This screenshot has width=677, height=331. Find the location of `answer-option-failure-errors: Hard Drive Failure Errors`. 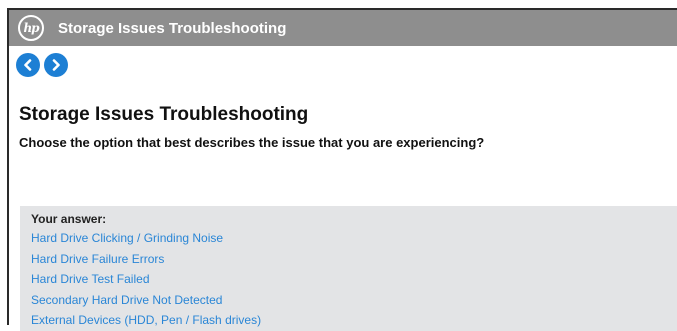

answer-option-failure-errors: Hard Drive Failure Errors is located at coordinates (354, 259).